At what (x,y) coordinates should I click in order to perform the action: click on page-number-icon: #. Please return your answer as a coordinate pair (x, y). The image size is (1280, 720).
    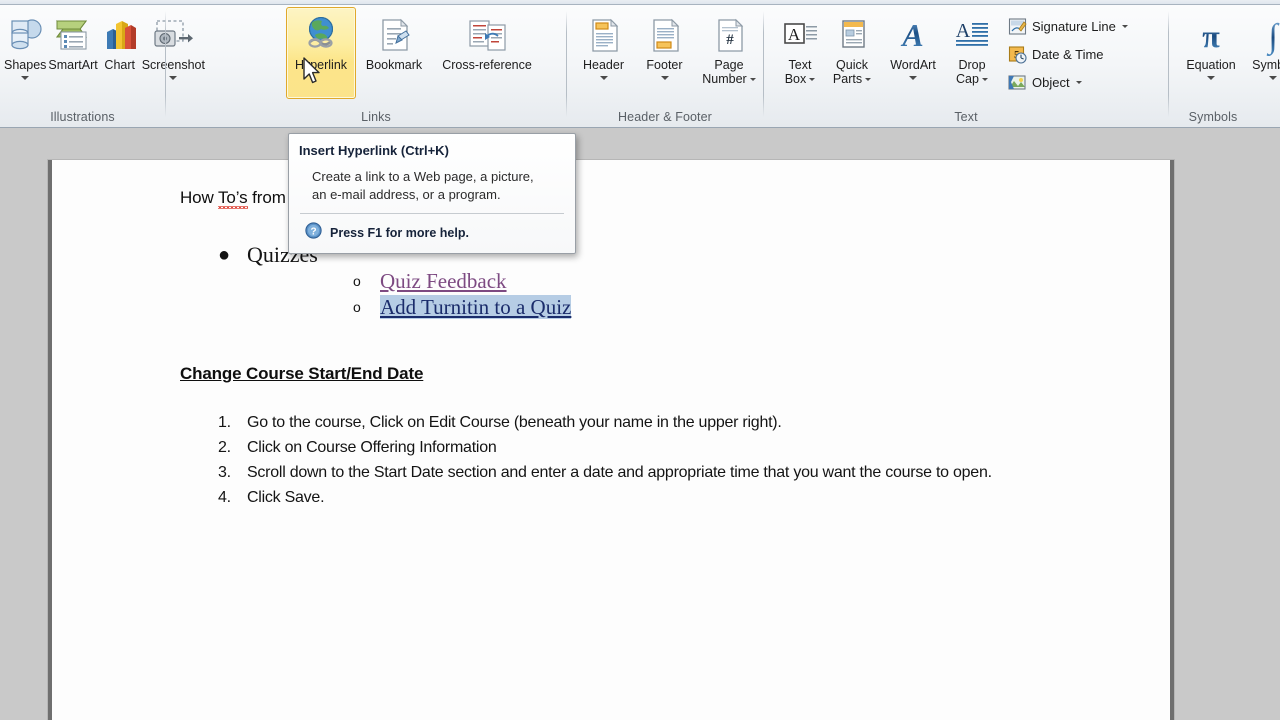
    Looking at the image, I should click on (729, 36).